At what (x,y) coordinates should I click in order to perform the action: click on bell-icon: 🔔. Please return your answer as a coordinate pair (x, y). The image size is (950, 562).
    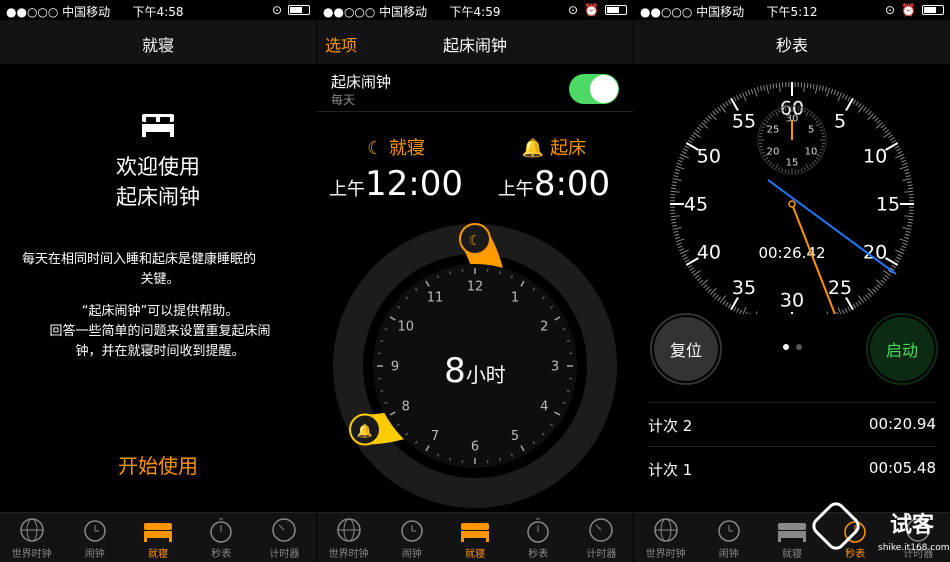
    Looking at the image, I should click on (533, 148).